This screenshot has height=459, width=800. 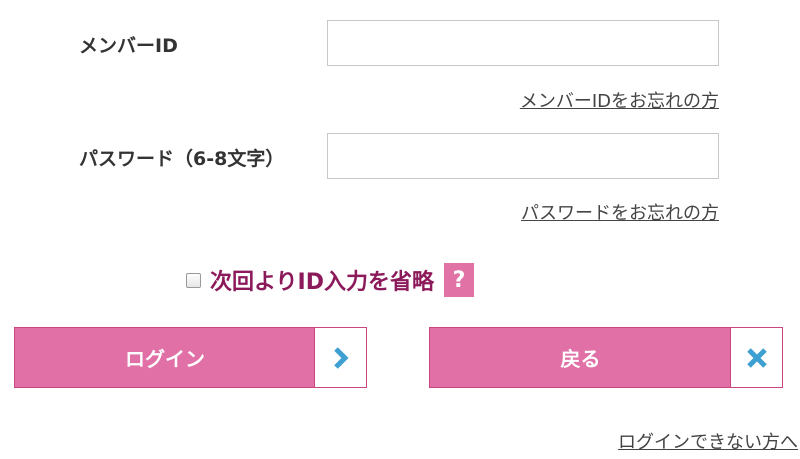 What do you see at coordinates (708, 441) in the screenshot?
I see `cant-login-link: ログインできない方へ` at bounding box center [708, 441].